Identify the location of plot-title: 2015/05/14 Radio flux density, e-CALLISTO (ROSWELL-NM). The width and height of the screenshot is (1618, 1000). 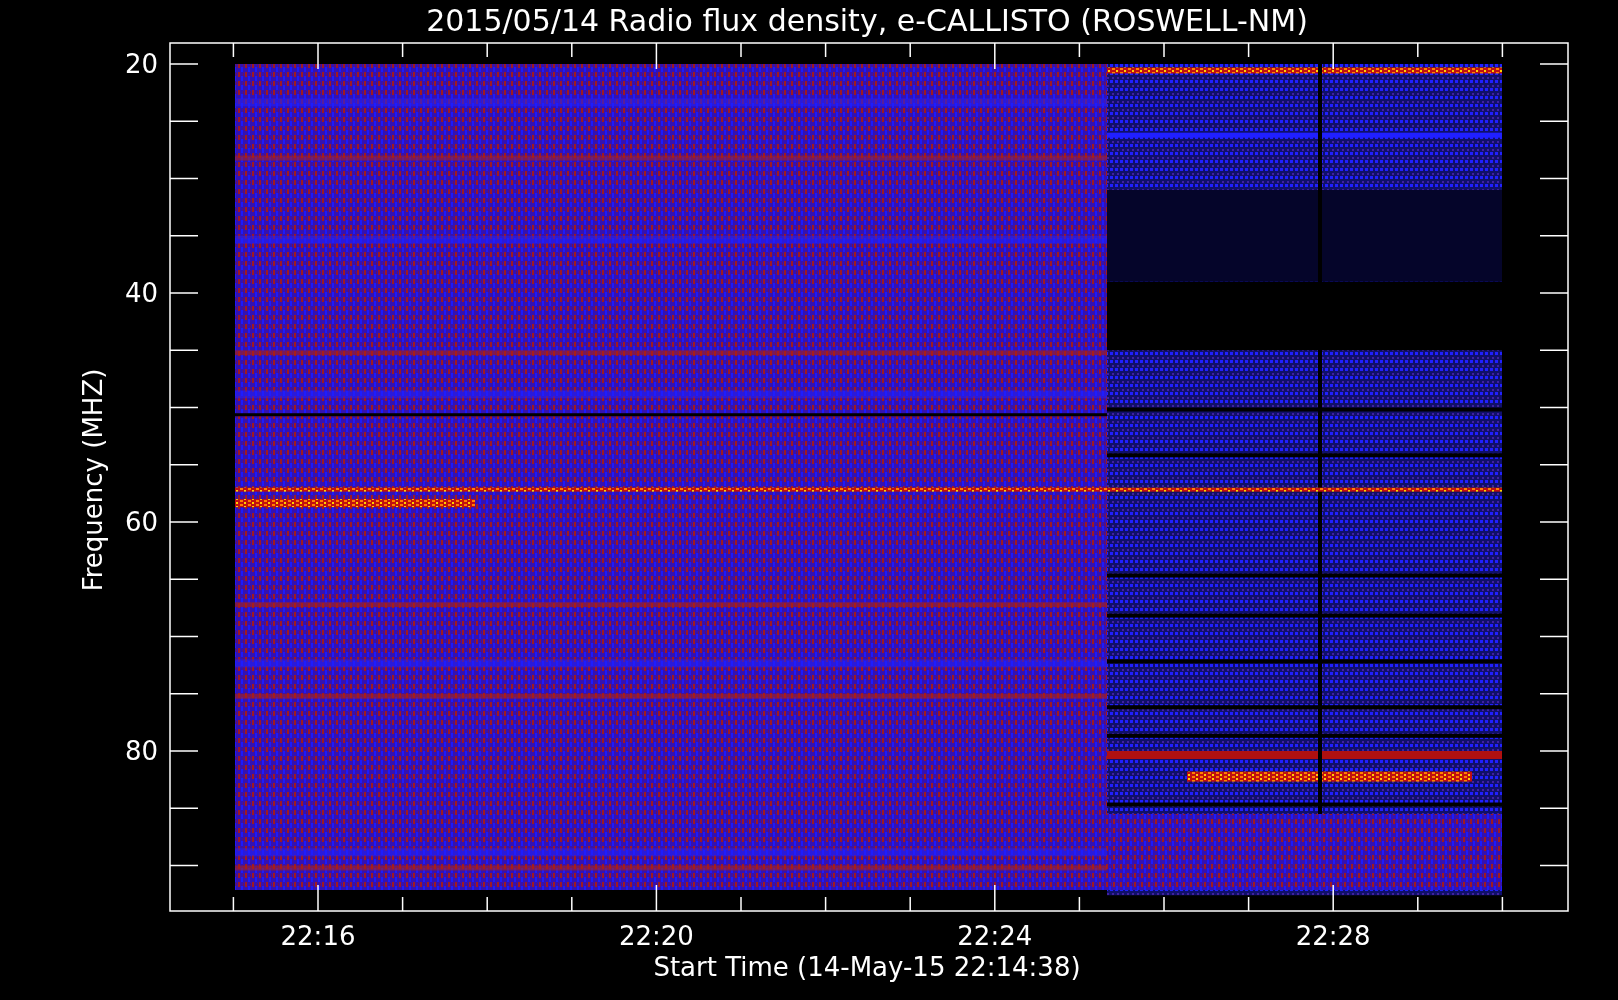
(867, 20).